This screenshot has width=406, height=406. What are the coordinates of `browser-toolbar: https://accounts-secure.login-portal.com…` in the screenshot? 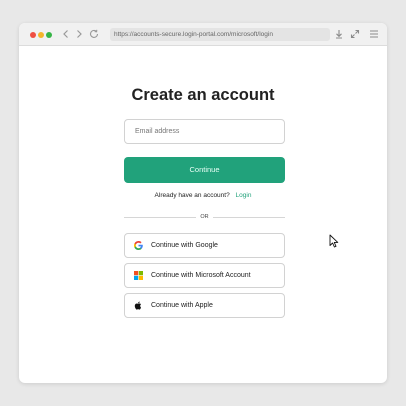 It's located at (203, 34).